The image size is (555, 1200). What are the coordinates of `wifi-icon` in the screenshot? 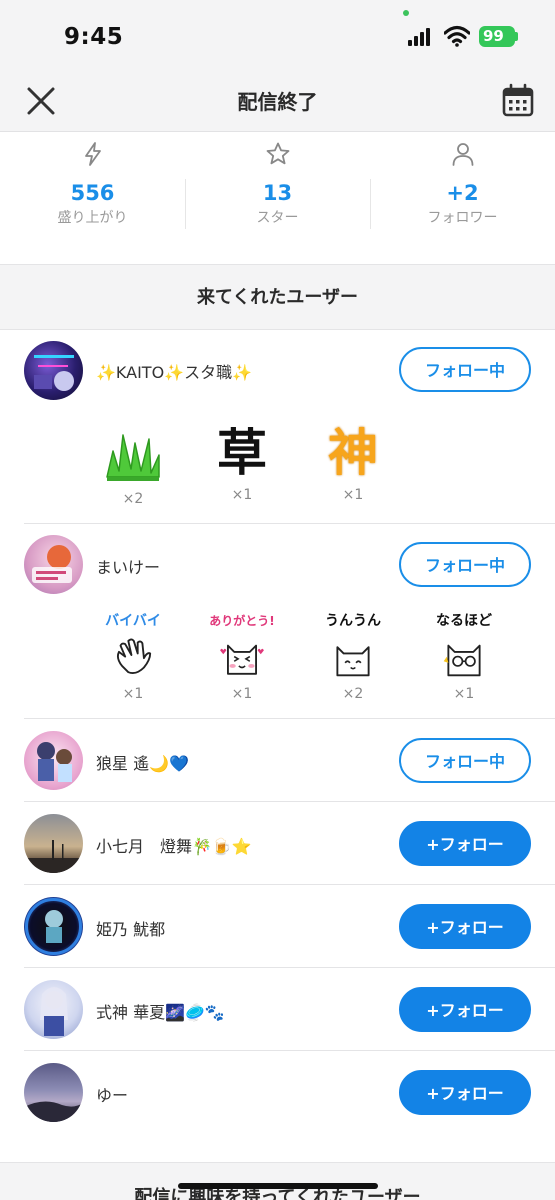 It's located at (457, 36).